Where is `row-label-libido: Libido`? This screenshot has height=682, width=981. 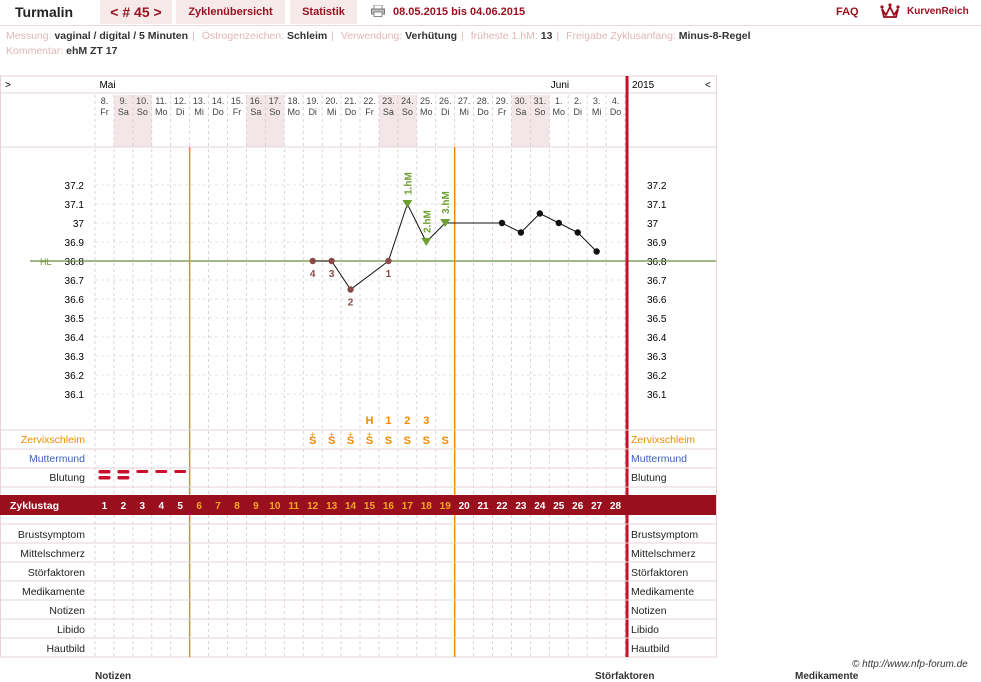 row-label-libido: Libido is located at coordinates (71, 630).